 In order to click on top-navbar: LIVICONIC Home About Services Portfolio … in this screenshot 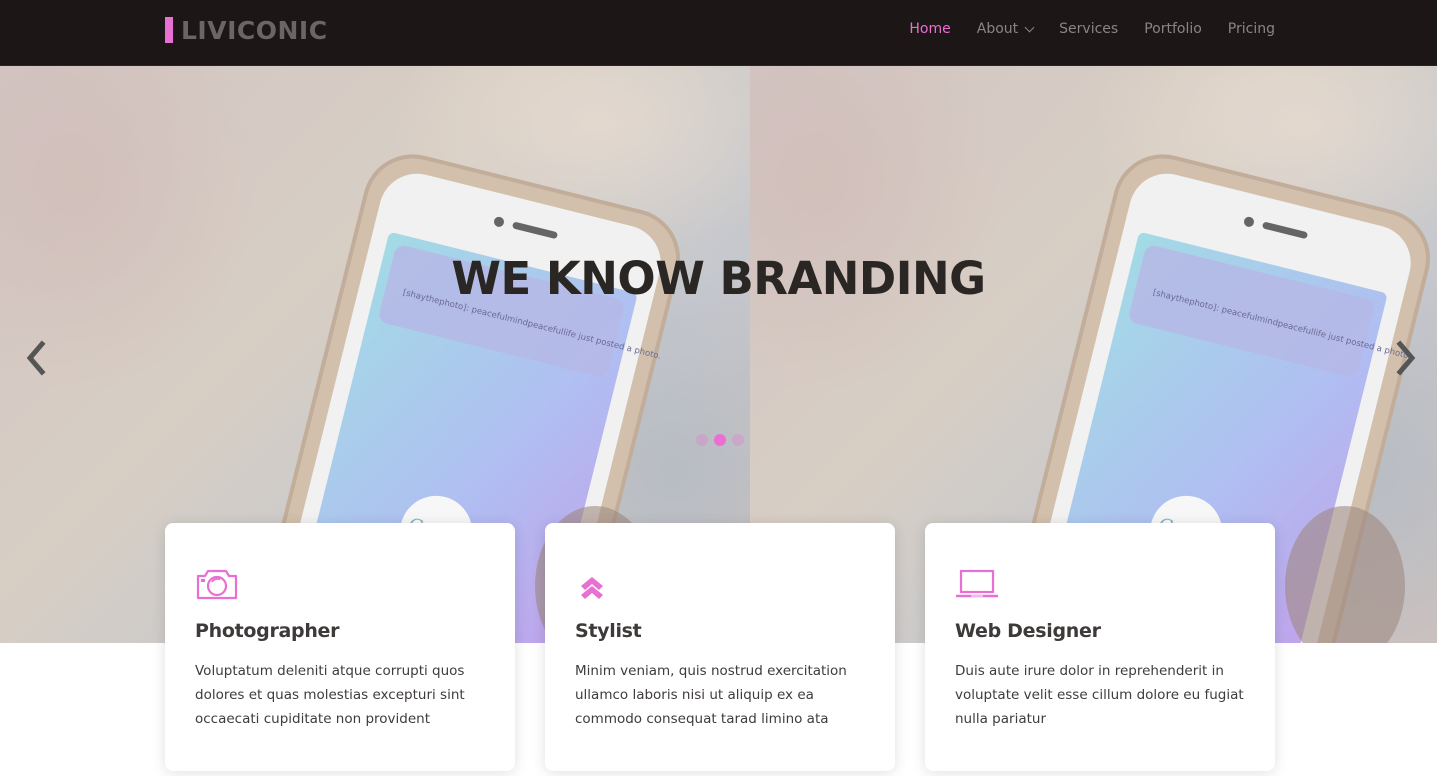, I will do `click(718, 33)`.